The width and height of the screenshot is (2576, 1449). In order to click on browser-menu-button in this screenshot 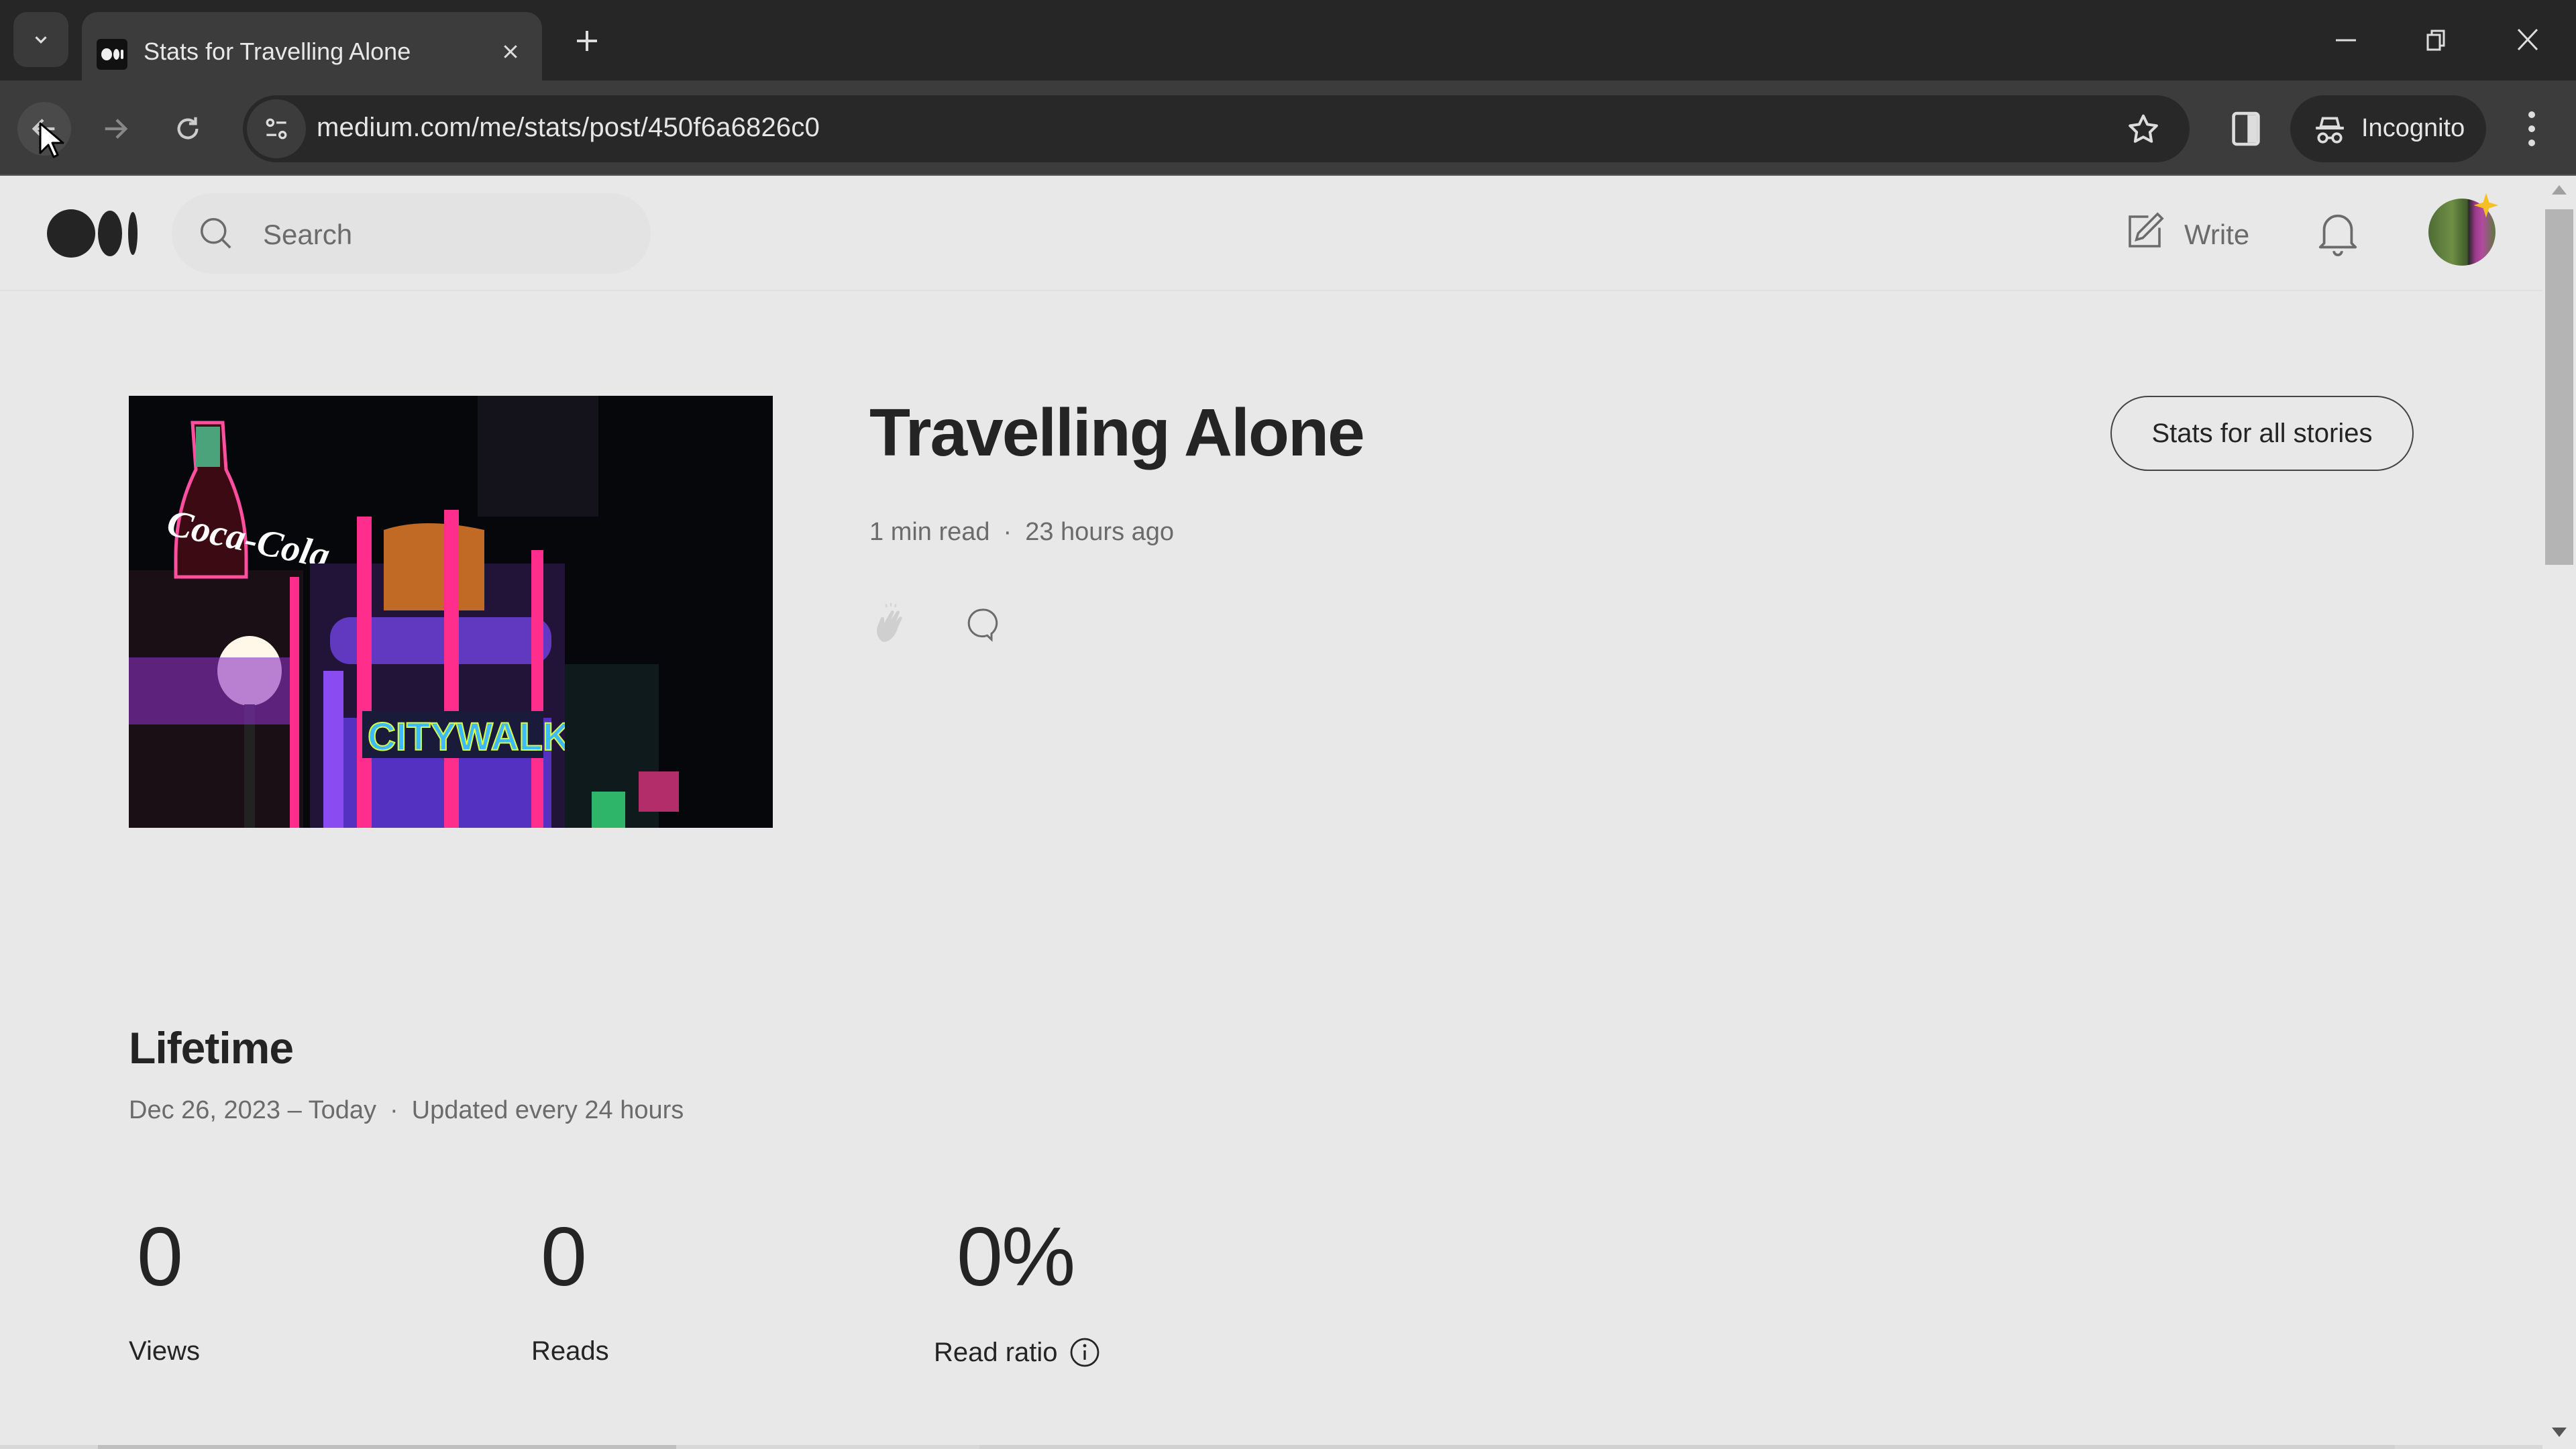, I will do `click(2532, 128)`.